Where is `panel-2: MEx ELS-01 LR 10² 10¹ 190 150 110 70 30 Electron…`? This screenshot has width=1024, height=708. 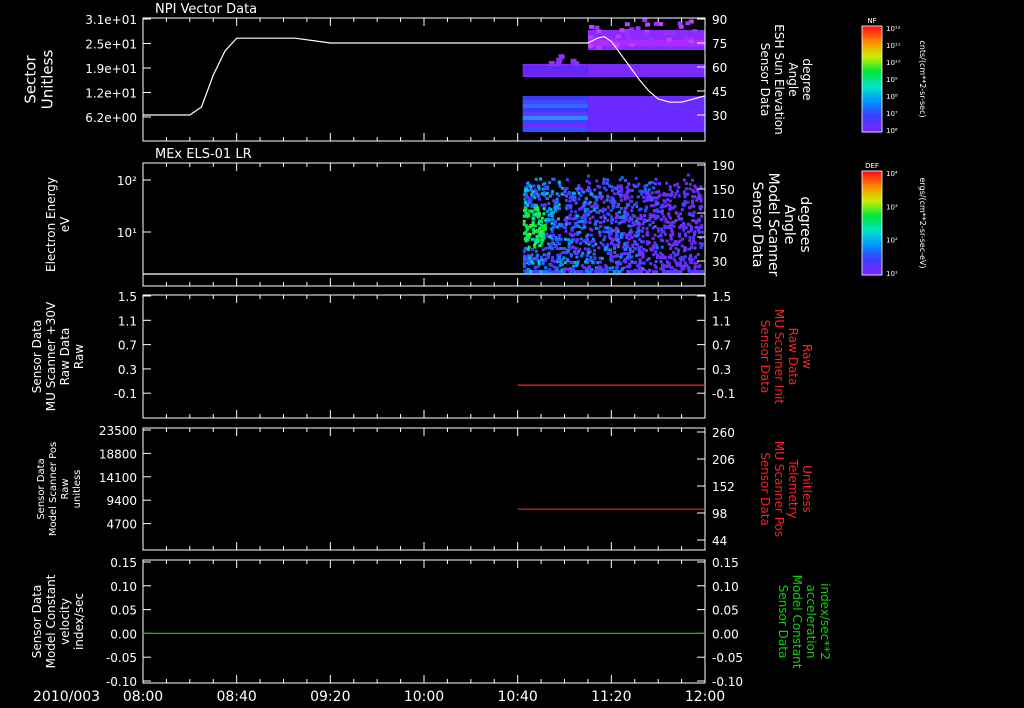 panel-2: MEx ELS-01 LR 10² 10¹ 190 150 110 70 30 Electron… is located at coordinates (428, 217).